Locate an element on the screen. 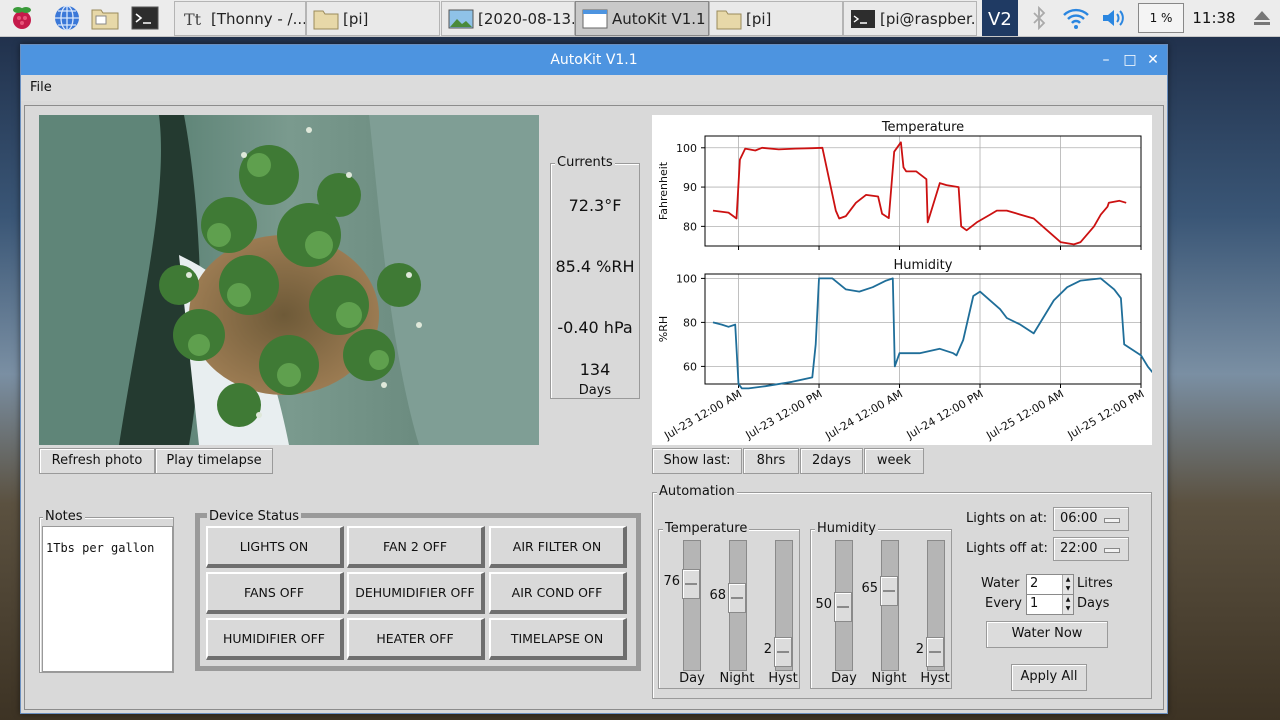 The width and height of the screenshot is (1280, 720). lights-off-value: 22:00 is located at coordinates (1079, 548).